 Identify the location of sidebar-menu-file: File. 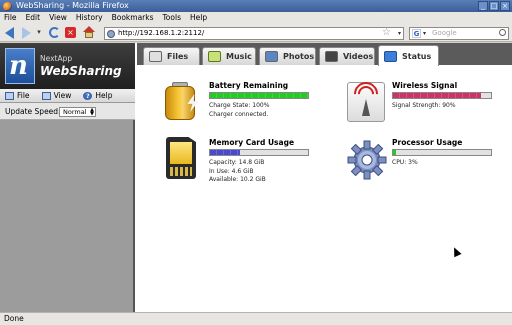
(17, 95).